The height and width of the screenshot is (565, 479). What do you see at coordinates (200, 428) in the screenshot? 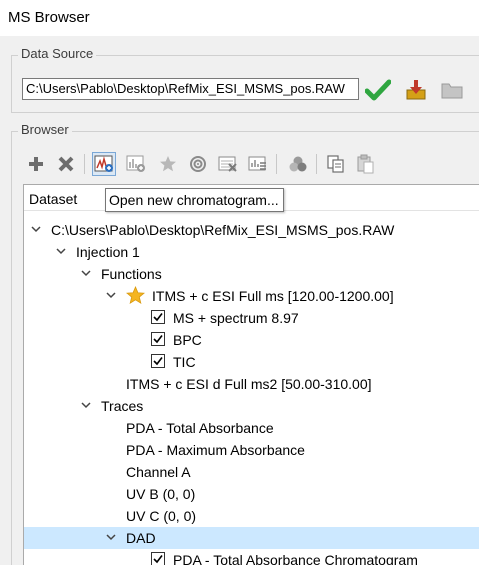
I see `tree-node-label: PDA - Total Absorbance` at bounding box center [200, 428].